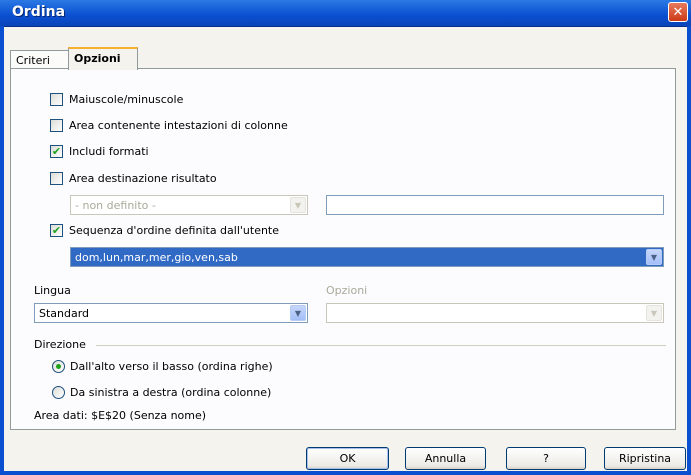  I want to click on close-icon: ✕, so click(678, 12).